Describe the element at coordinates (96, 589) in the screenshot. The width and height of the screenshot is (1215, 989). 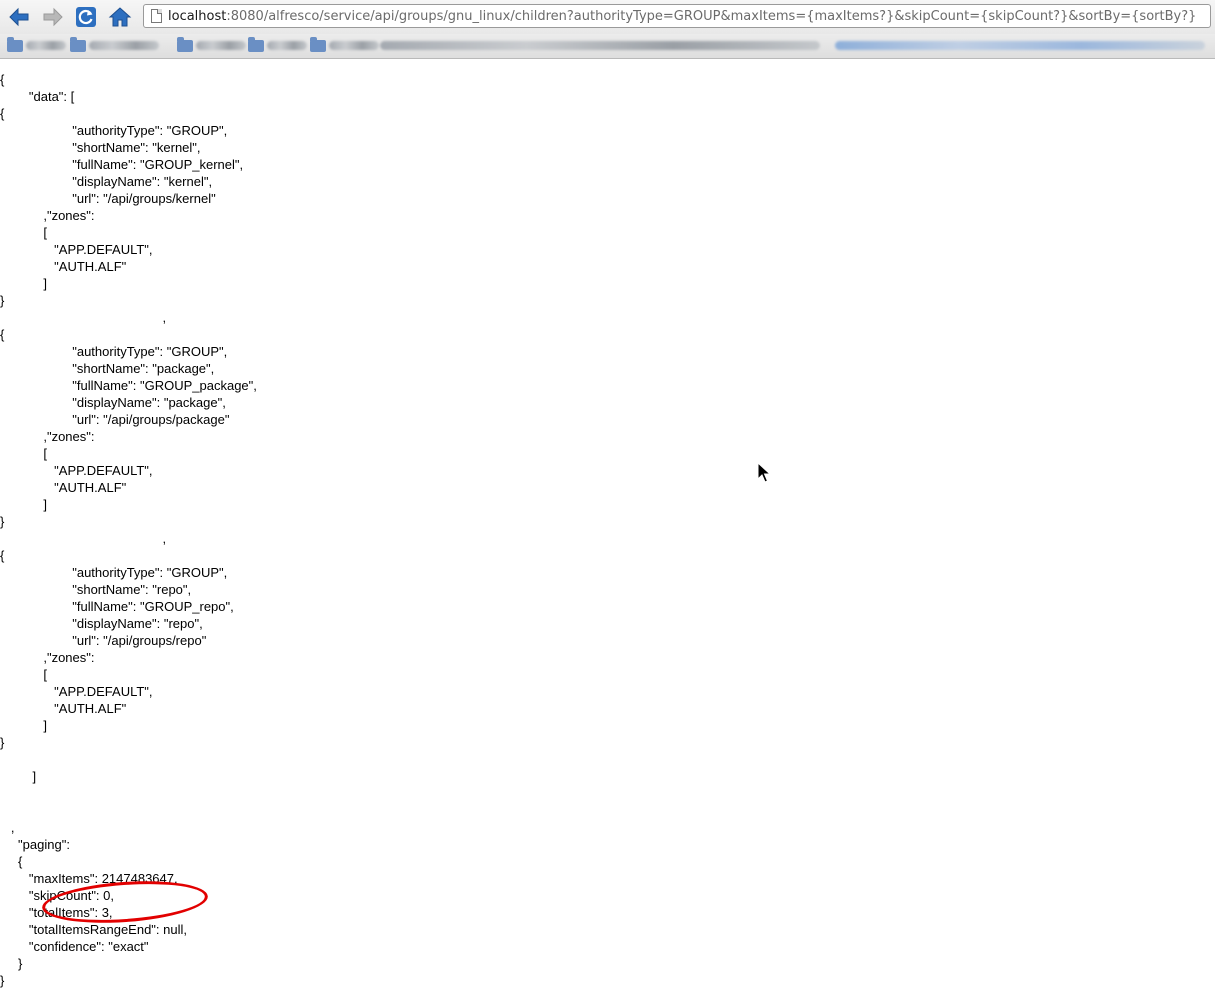
I see `json-line: "shortName": "repo",` at that location.